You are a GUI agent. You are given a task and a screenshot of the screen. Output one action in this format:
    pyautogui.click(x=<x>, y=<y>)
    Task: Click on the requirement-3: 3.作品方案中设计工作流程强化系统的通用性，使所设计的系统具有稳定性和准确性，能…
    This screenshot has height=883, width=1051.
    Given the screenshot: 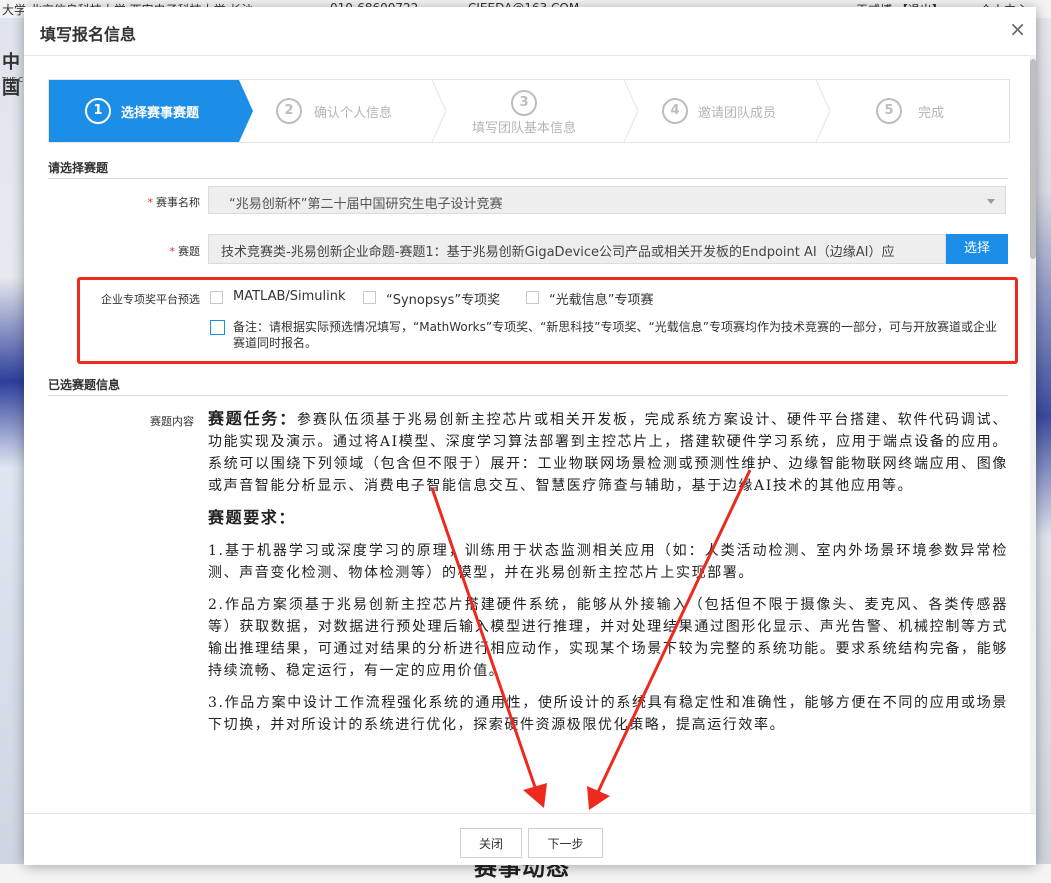 What is the action you would take?
    pyautogui.click(x=608, y=714)
    